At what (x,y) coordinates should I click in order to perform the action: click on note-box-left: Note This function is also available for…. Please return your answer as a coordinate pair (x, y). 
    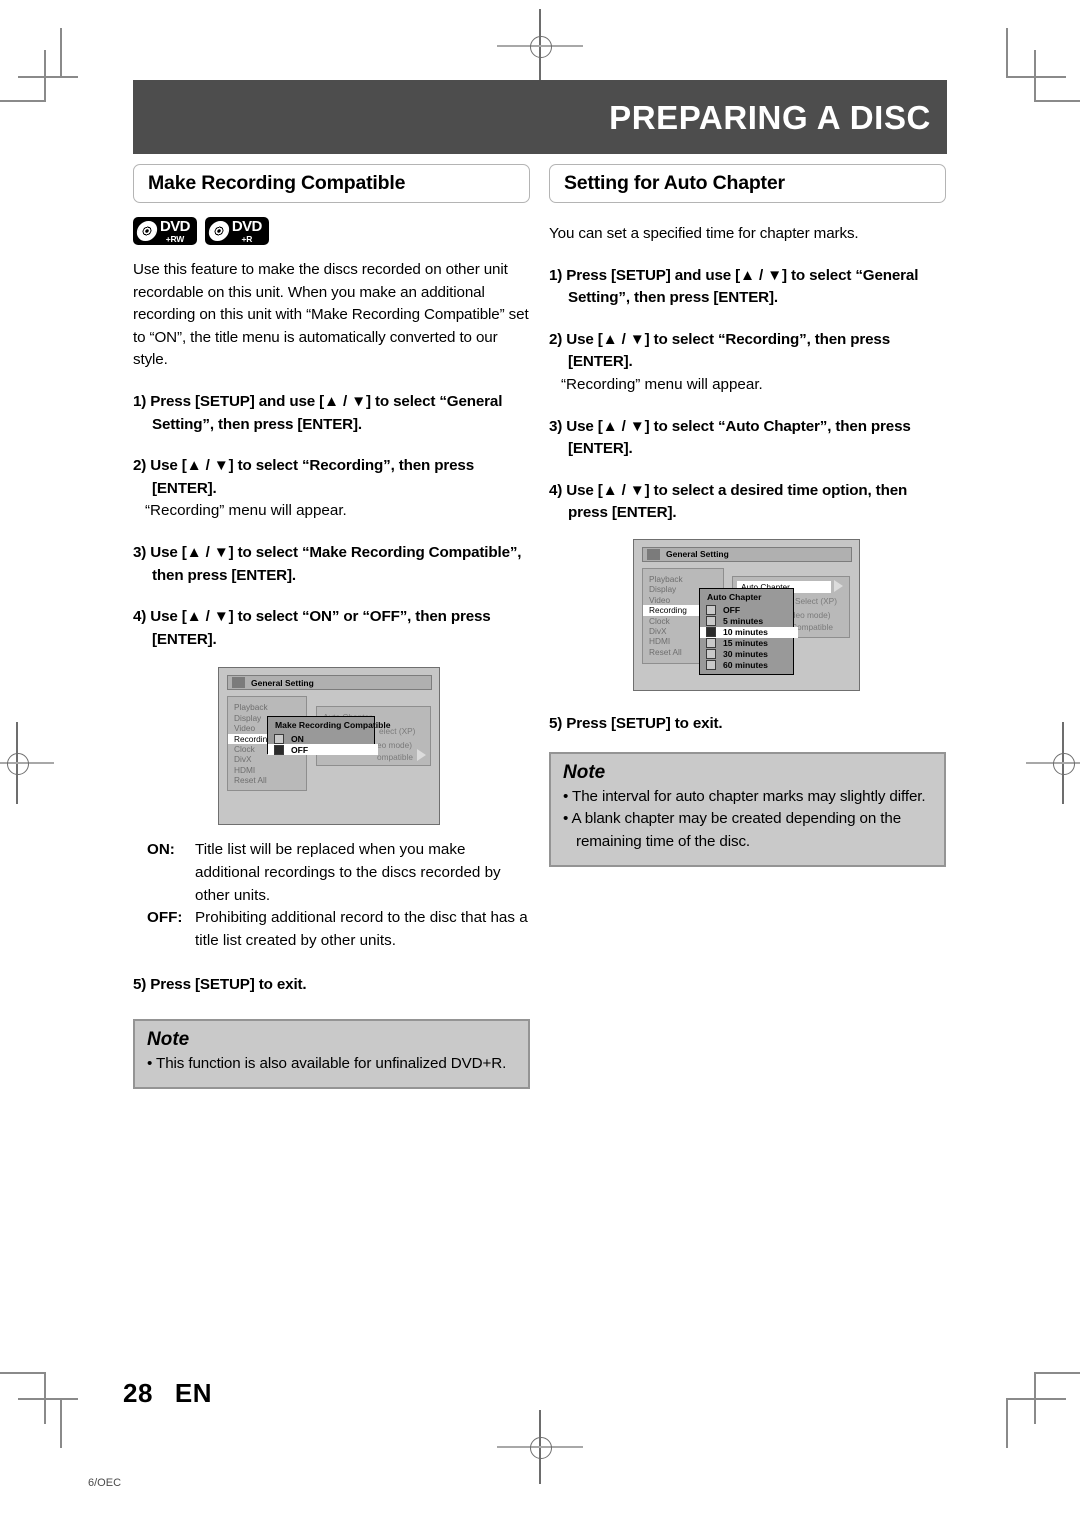
    Looking at the image, I should click on (331, 1054).